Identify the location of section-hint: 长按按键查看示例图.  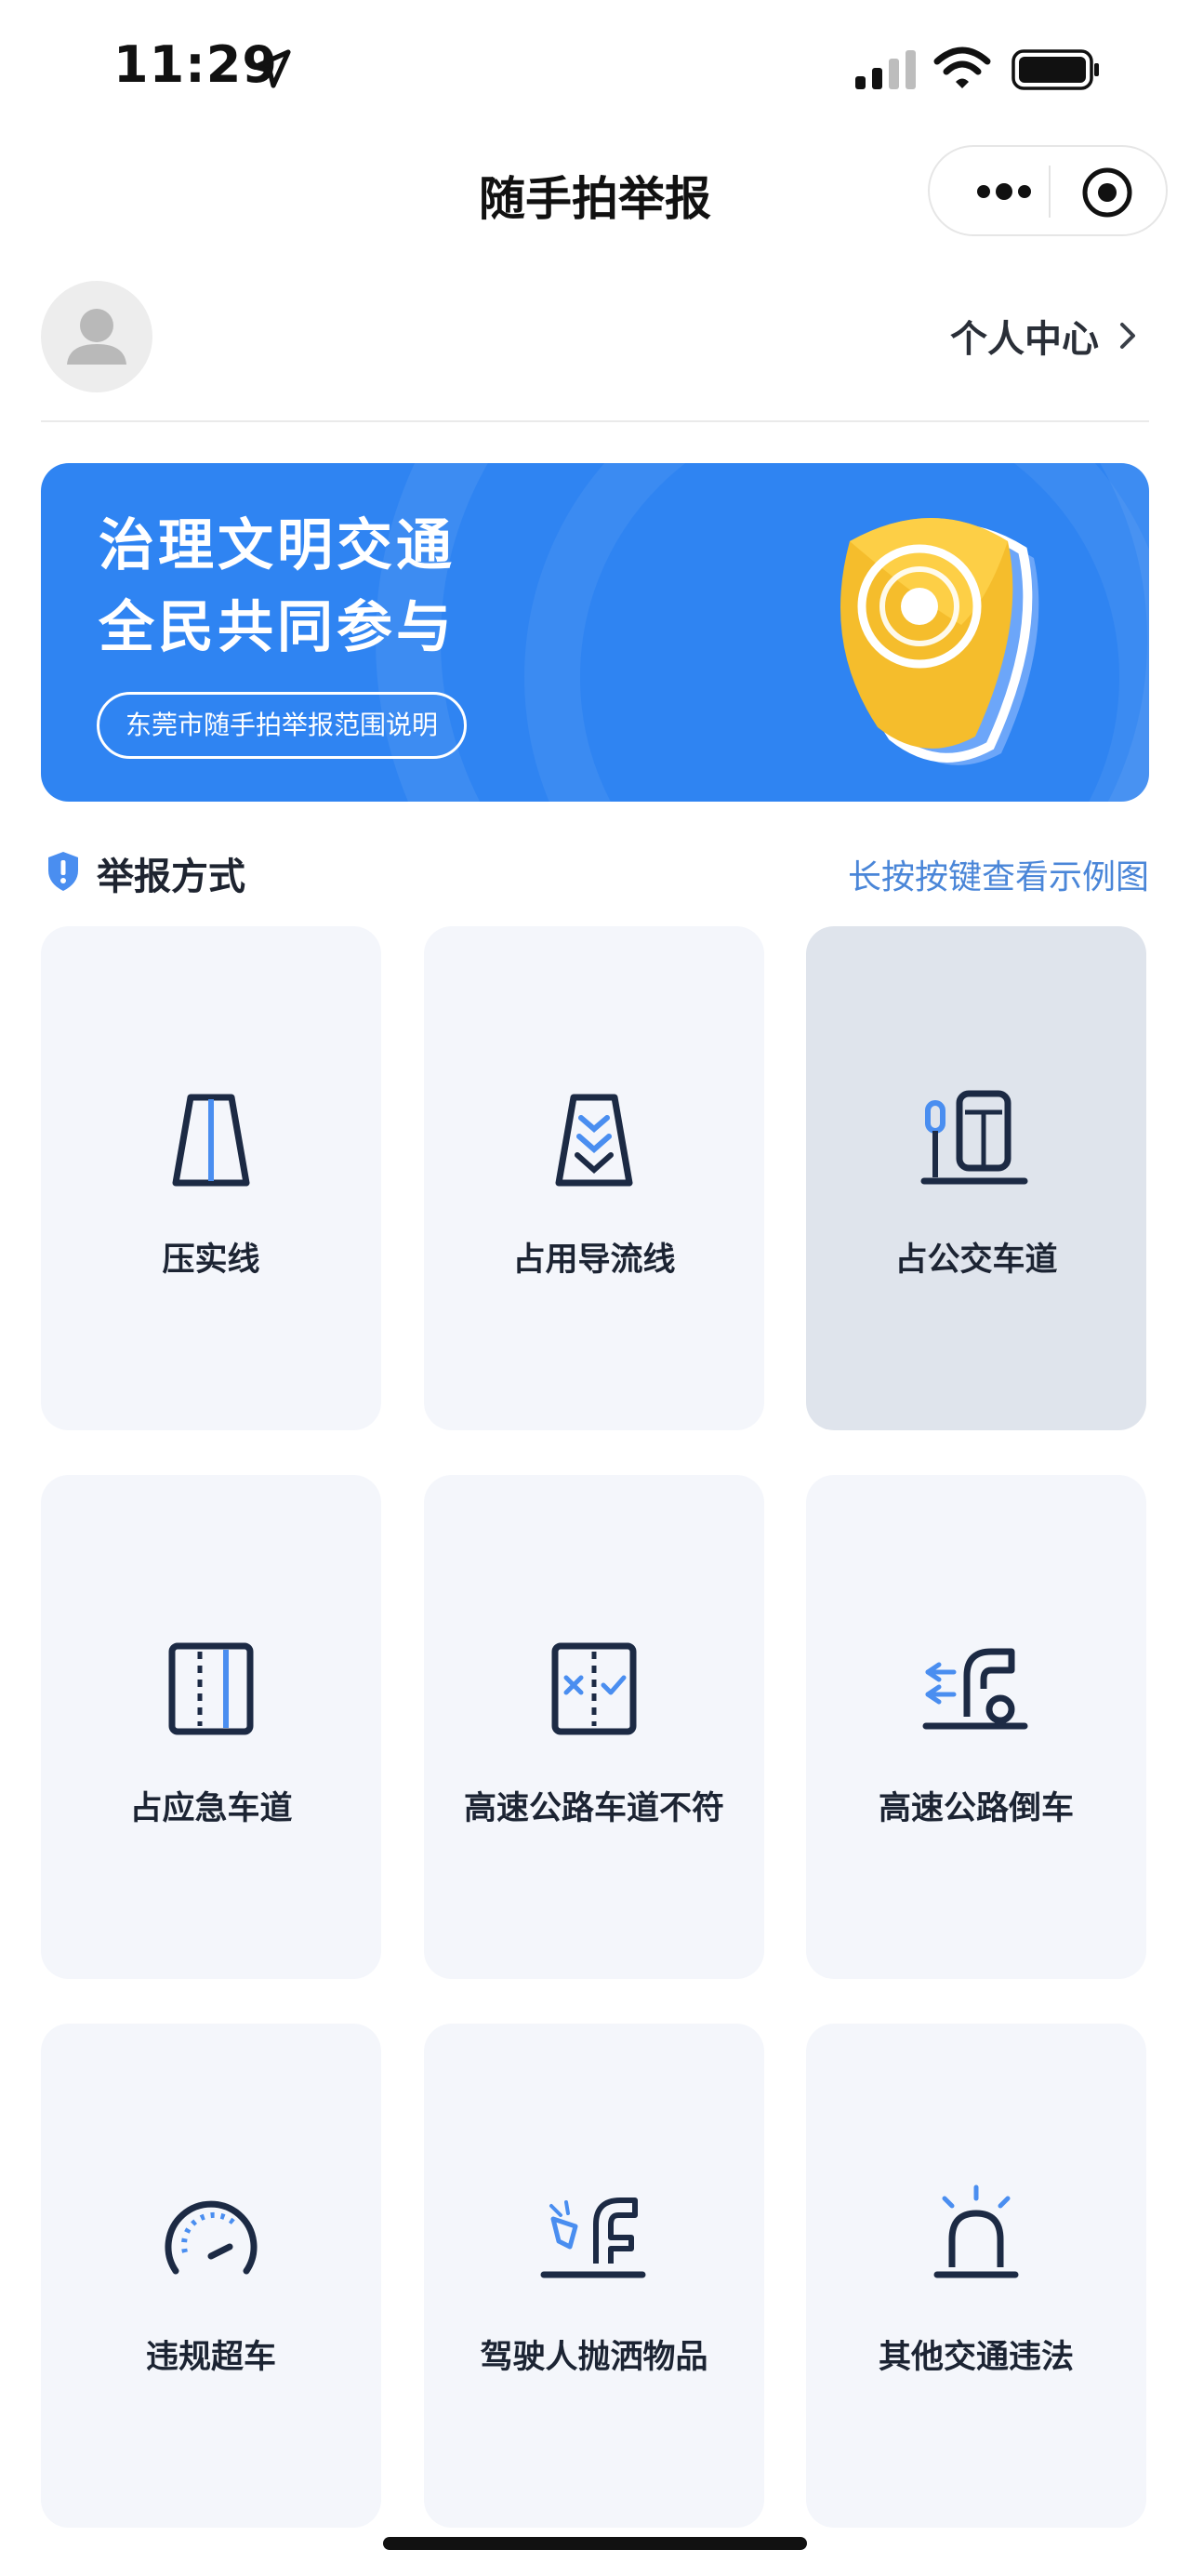
(998, 877).